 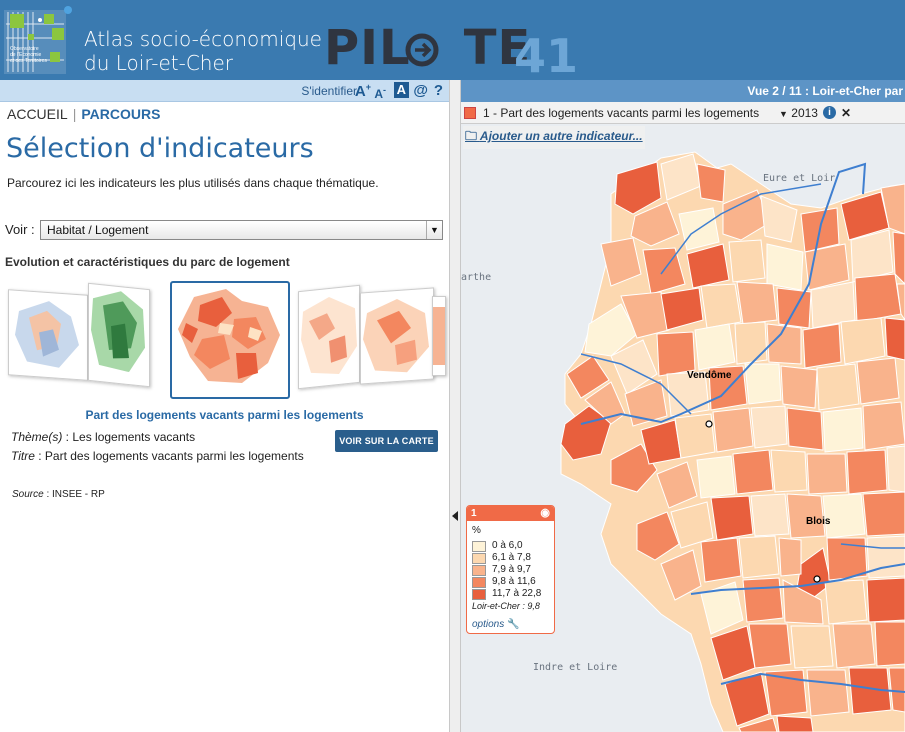 I want to click on legend-class-label: 0 à 6,0, so click(x=507, y=545).